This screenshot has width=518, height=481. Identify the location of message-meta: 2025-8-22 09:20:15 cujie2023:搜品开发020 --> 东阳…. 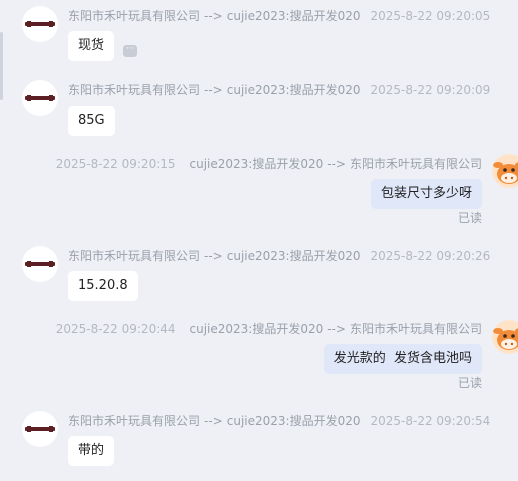
(269, 163).